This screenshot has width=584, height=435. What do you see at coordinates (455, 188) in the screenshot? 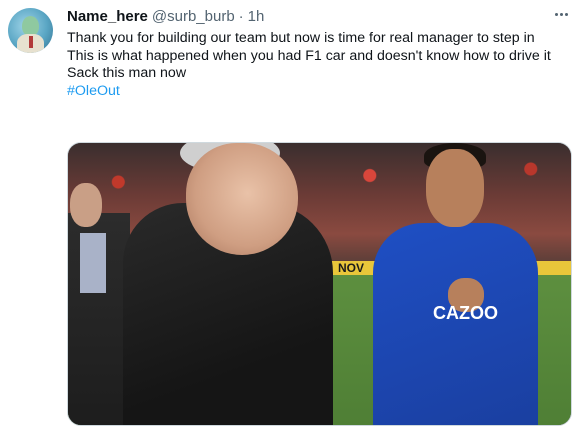
I see `player-head` at bounding box center [455, 188].